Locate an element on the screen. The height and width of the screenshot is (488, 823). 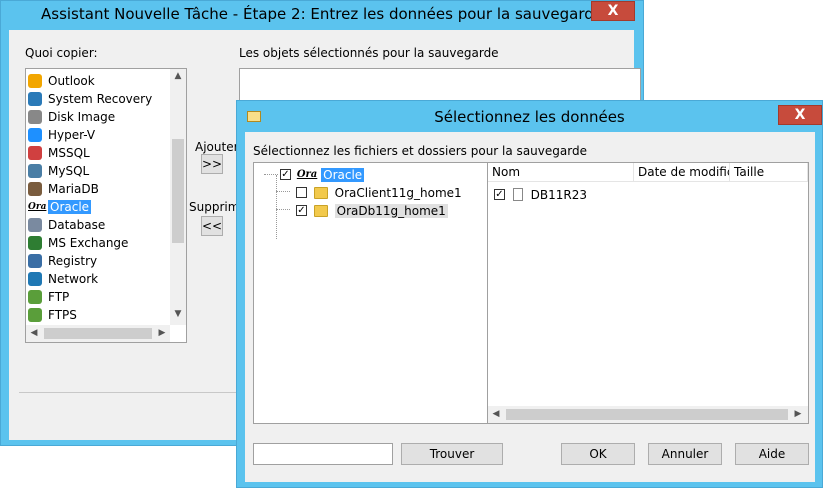
source-list-vscrollbar: ▲ ▼ is located at coordinates (178, 197).